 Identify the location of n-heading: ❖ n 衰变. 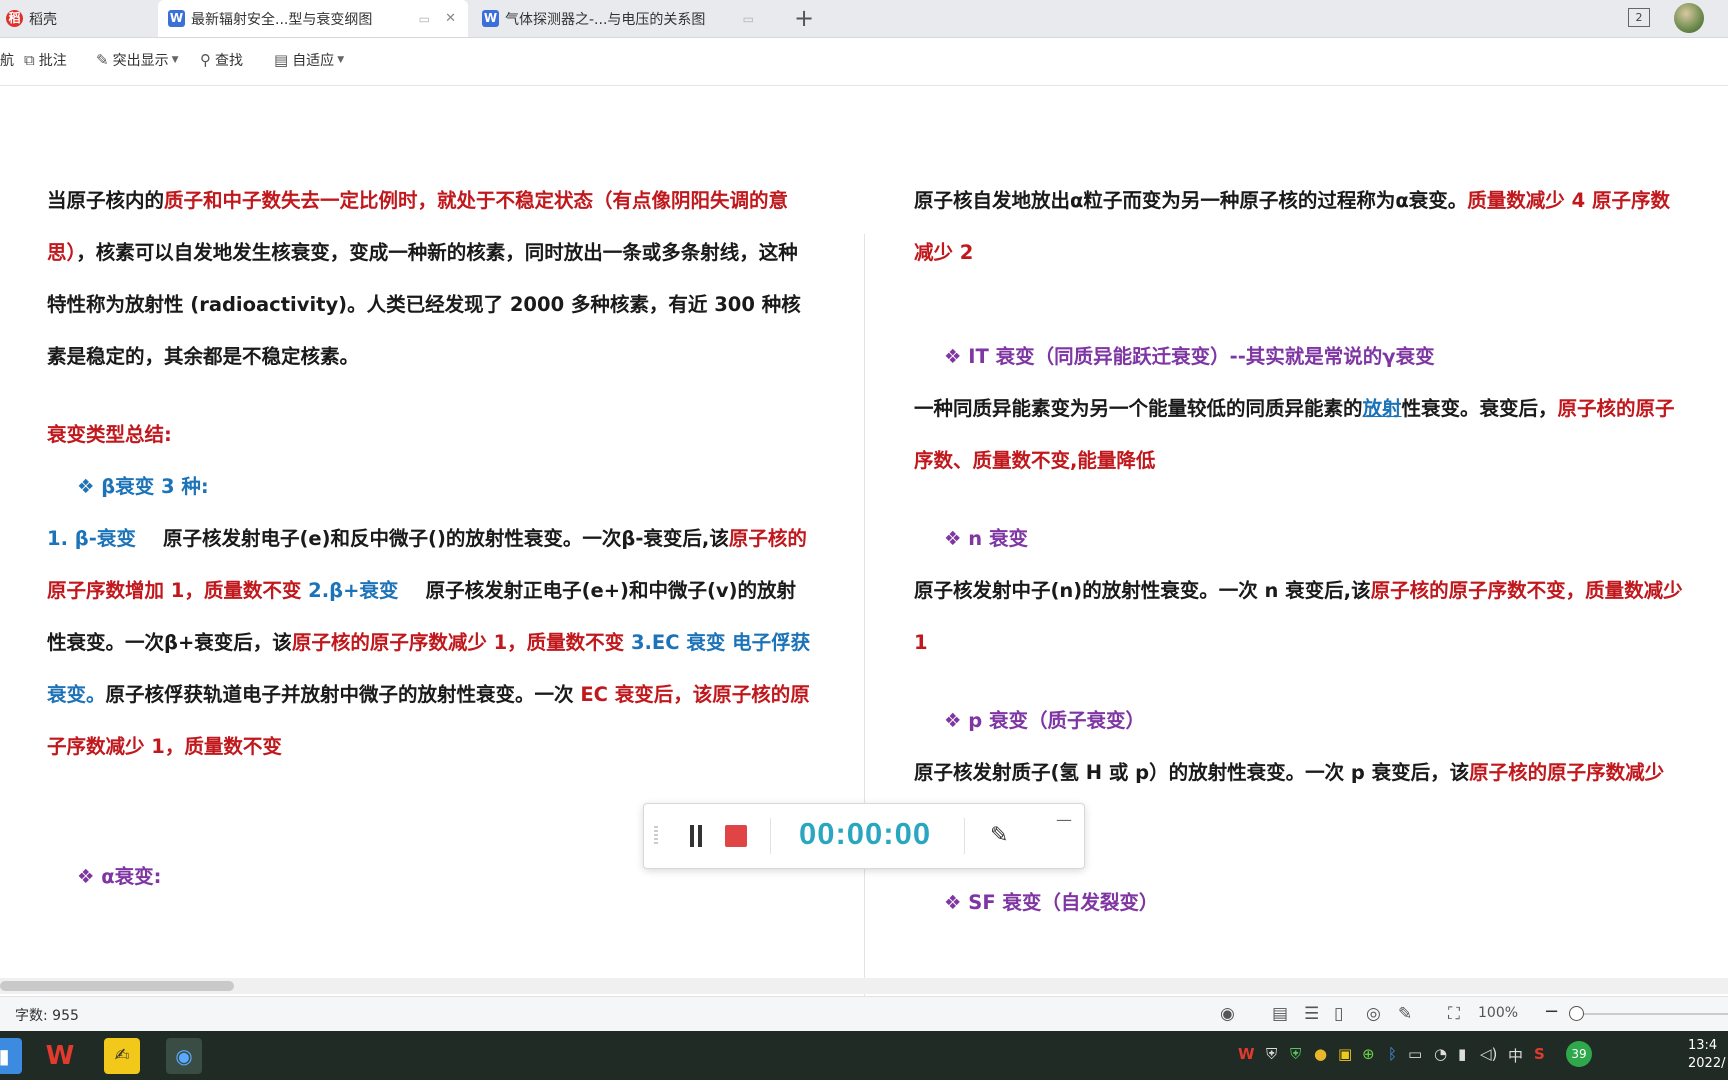
(986, 538).